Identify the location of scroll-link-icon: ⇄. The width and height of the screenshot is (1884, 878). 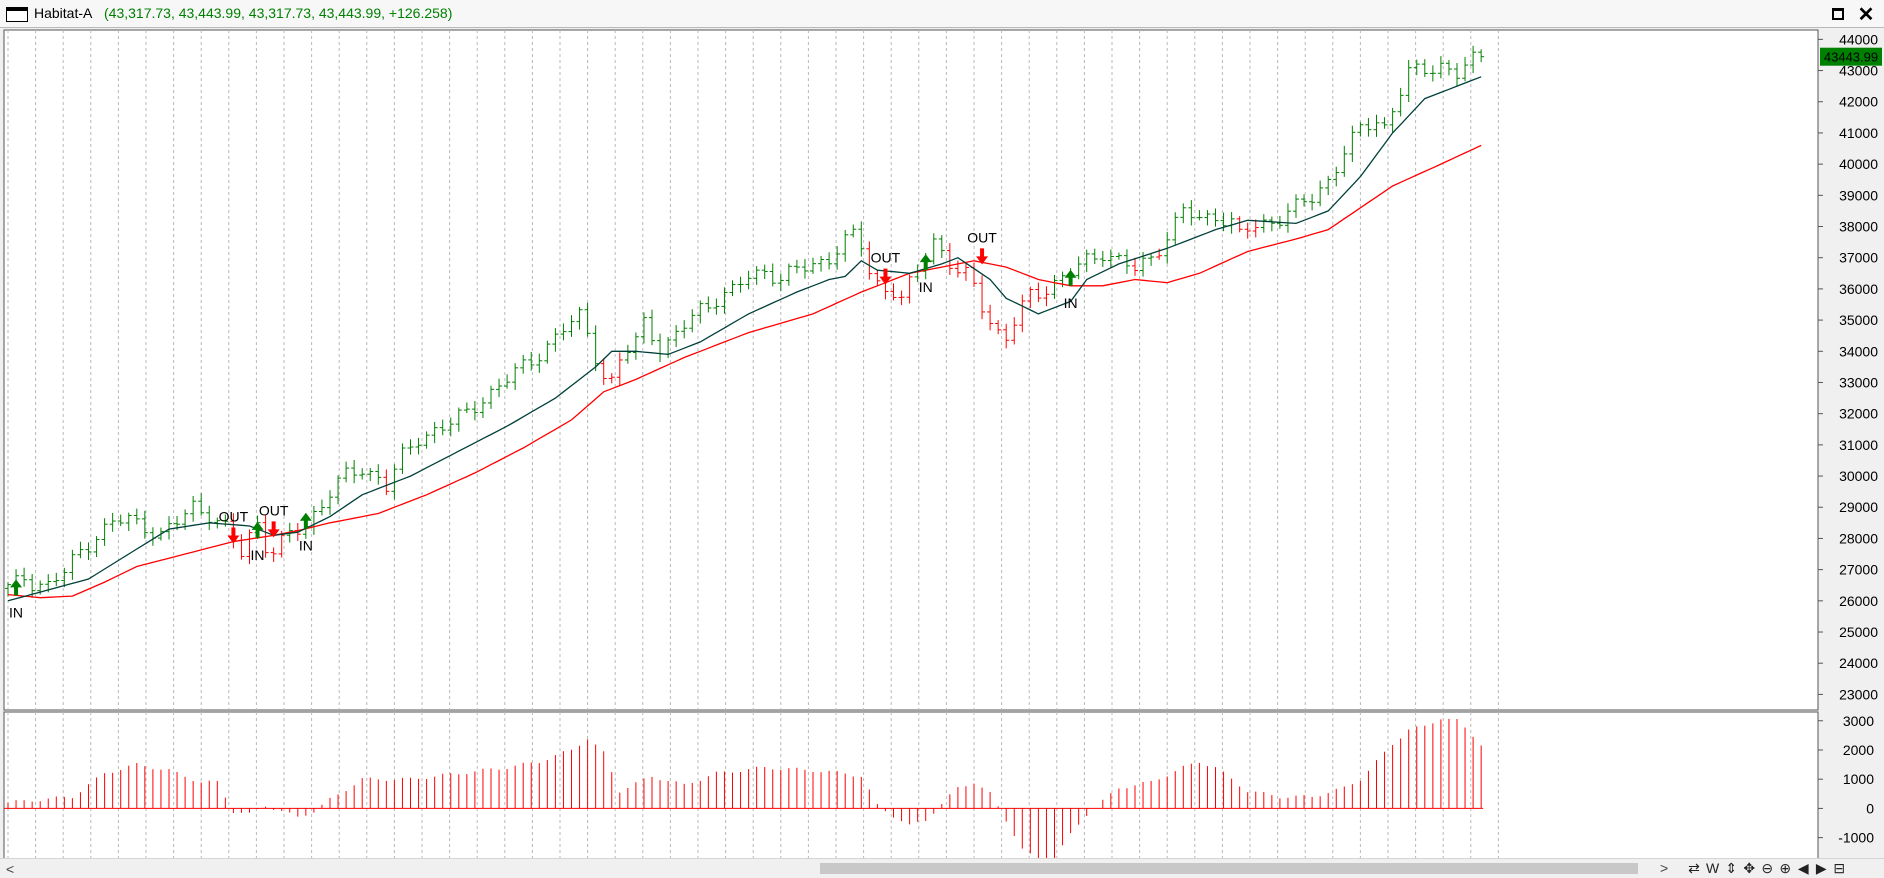
(1694, 869).